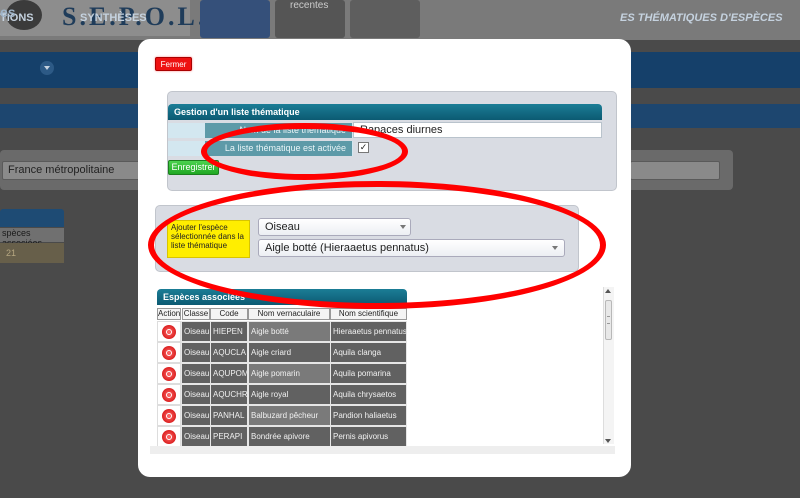 The image size is (800, 498). I want to click on species-tab-header, so click(32, 218).